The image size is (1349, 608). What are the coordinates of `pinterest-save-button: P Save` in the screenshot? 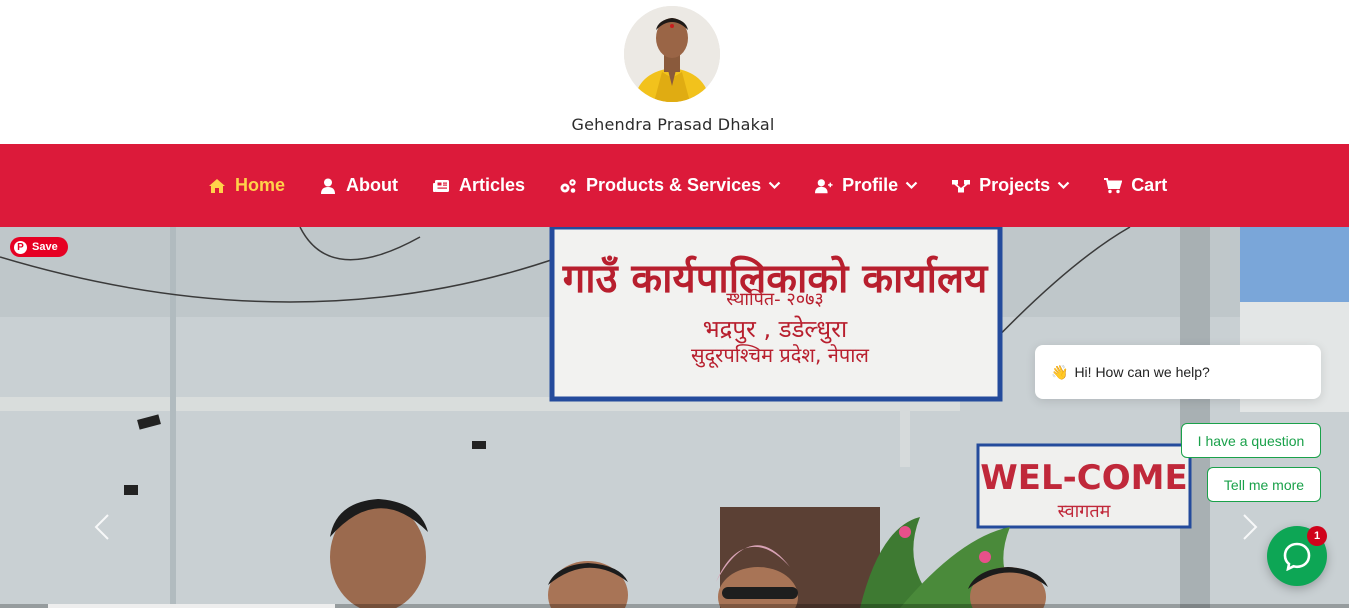 It's located at (39, 247).